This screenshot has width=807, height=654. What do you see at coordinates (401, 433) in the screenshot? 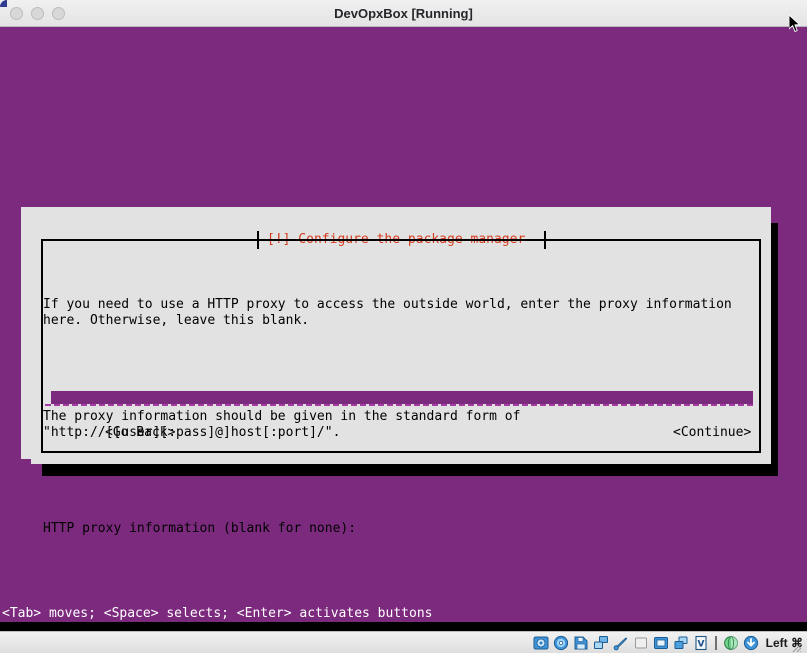
I see `dialog-button-row: <Go Back> <Continue>` at bounding box center [401, 433].